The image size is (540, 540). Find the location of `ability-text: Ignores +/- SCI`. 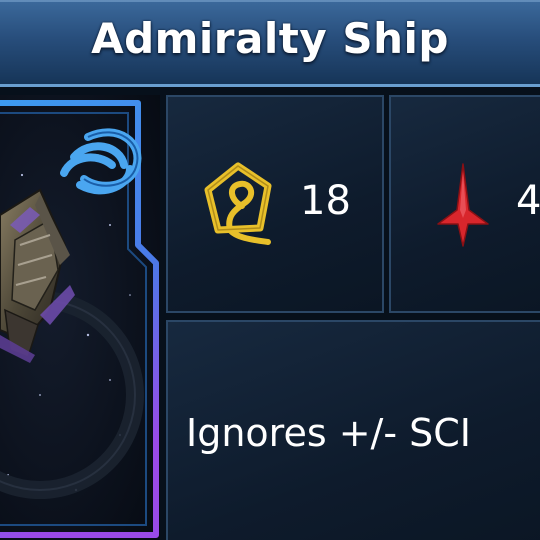

ability-text: Ignores +/- SCI is located at coordinates (328, 433).